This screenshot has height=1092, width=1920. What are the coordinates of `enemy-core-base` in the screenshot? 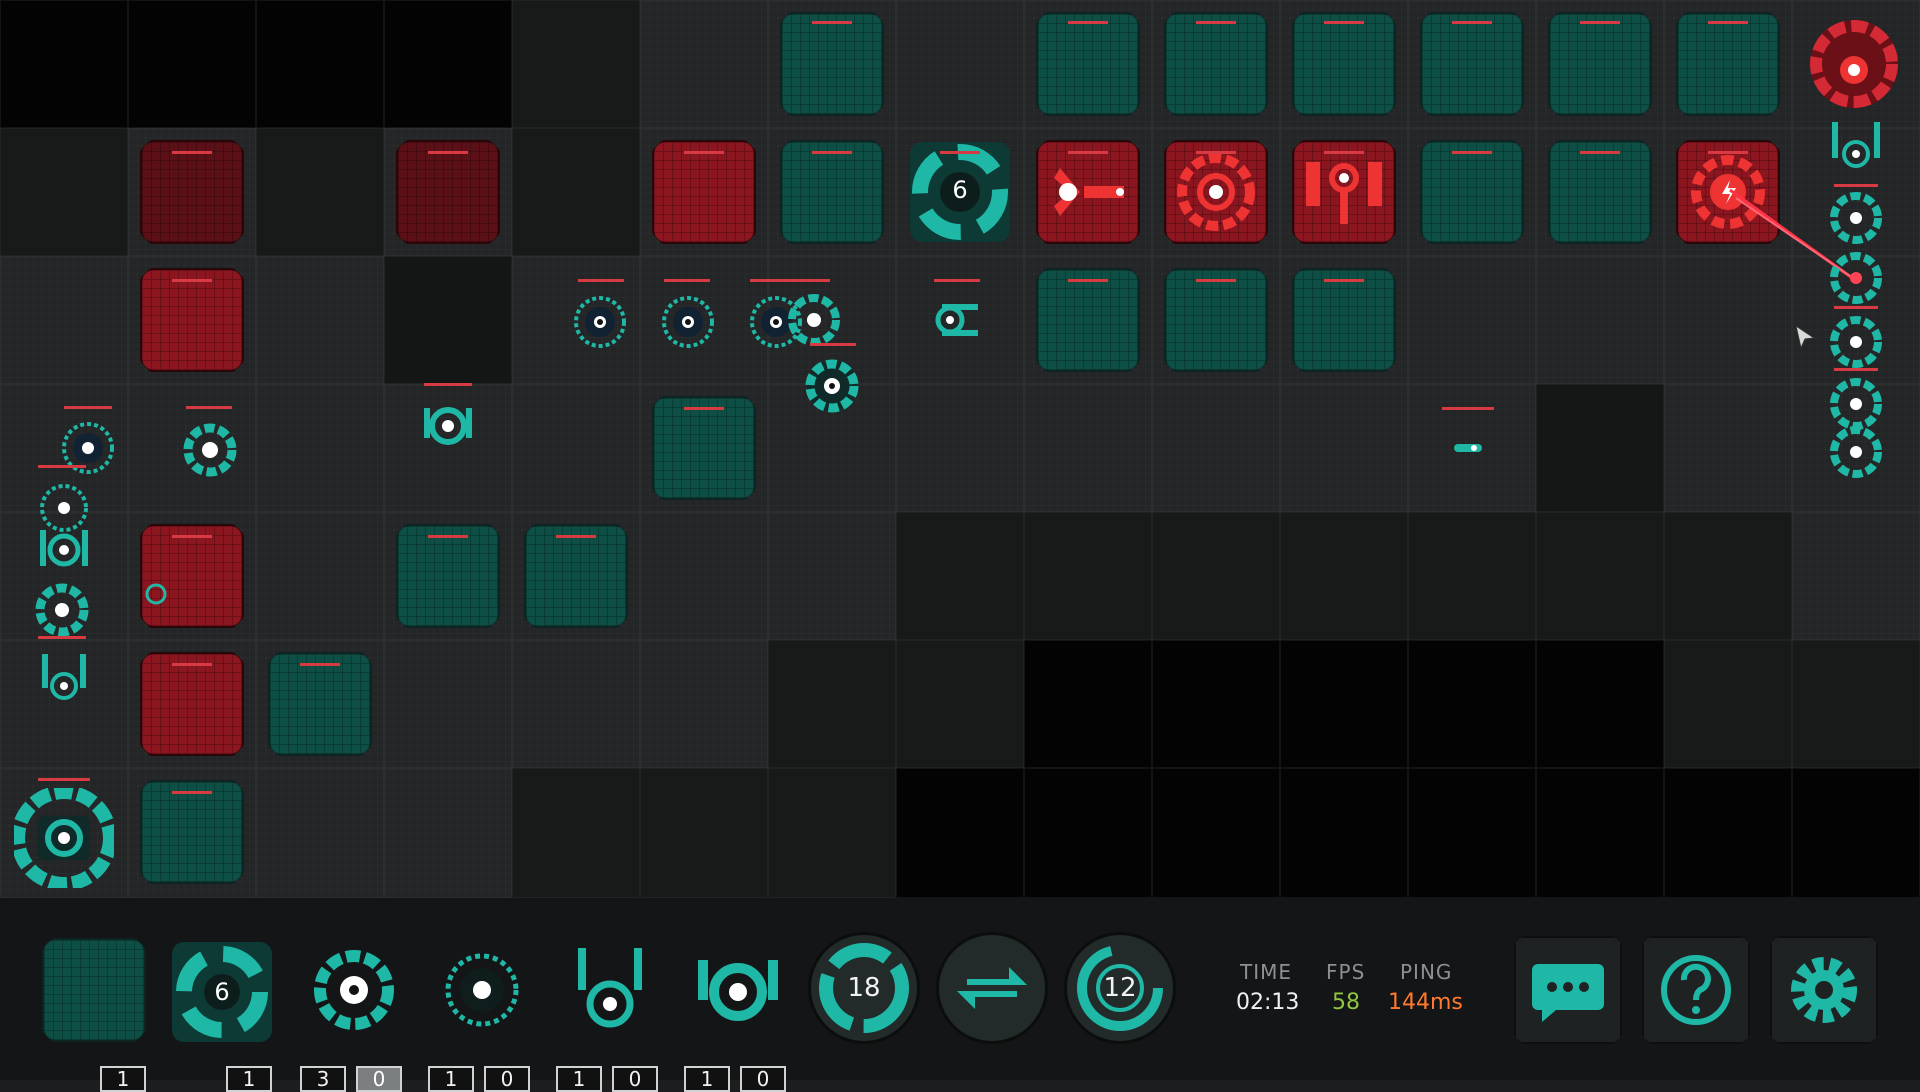 It's located at (1854, 64).